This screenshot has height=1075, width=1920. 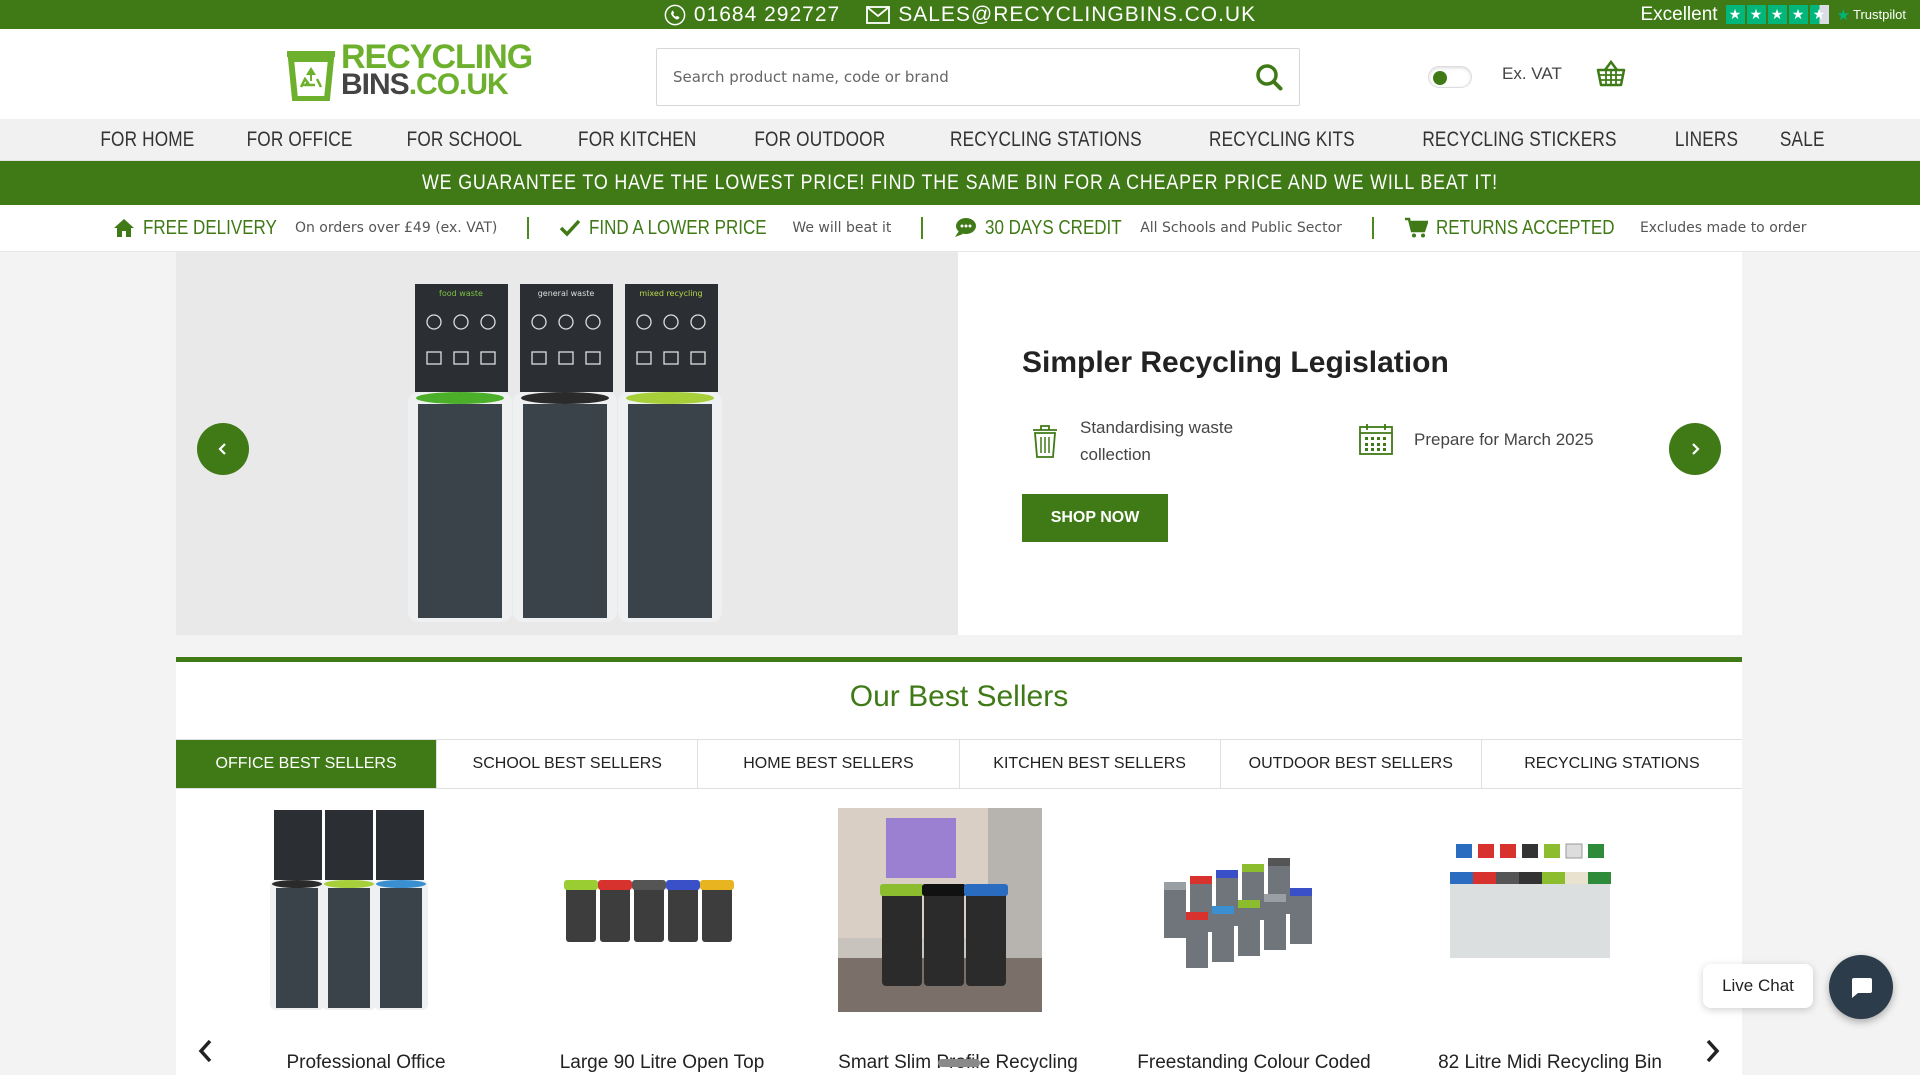 I want to click on live-chat-button, so click(x=1861, y=987).